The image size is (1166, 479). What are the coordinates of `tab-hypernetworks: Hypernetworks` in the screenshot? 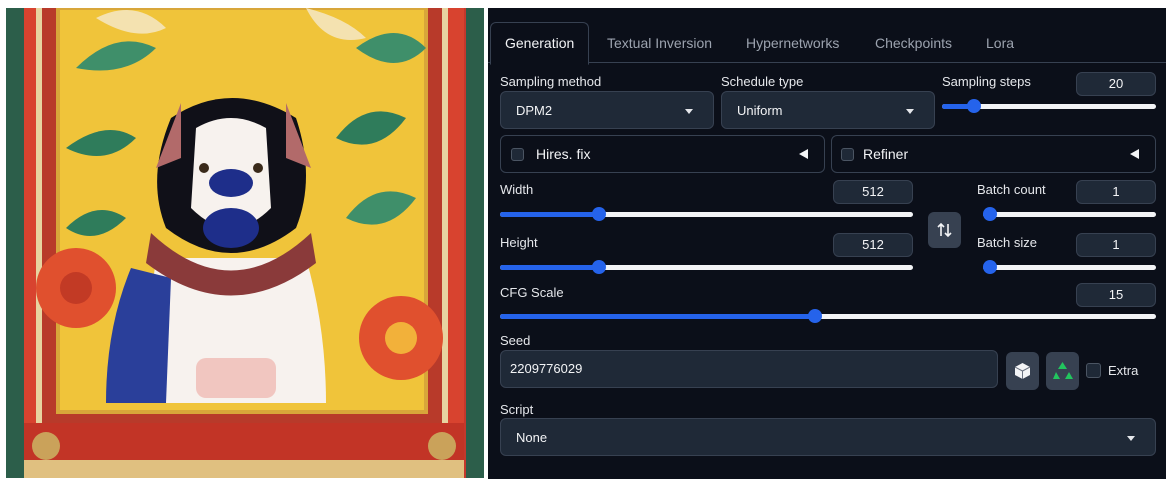 It's located at (792, 43).